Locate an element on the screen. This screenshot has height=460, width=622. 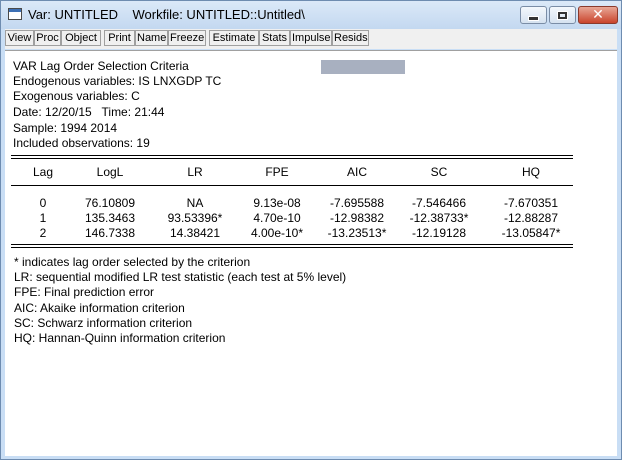
maximize-button is located at coordinates (562, 15).